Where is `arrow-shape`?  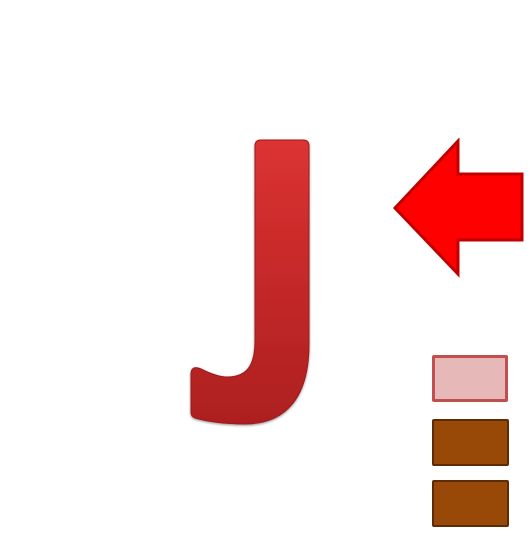
arrow-shape is located at coordinates (458, 207).